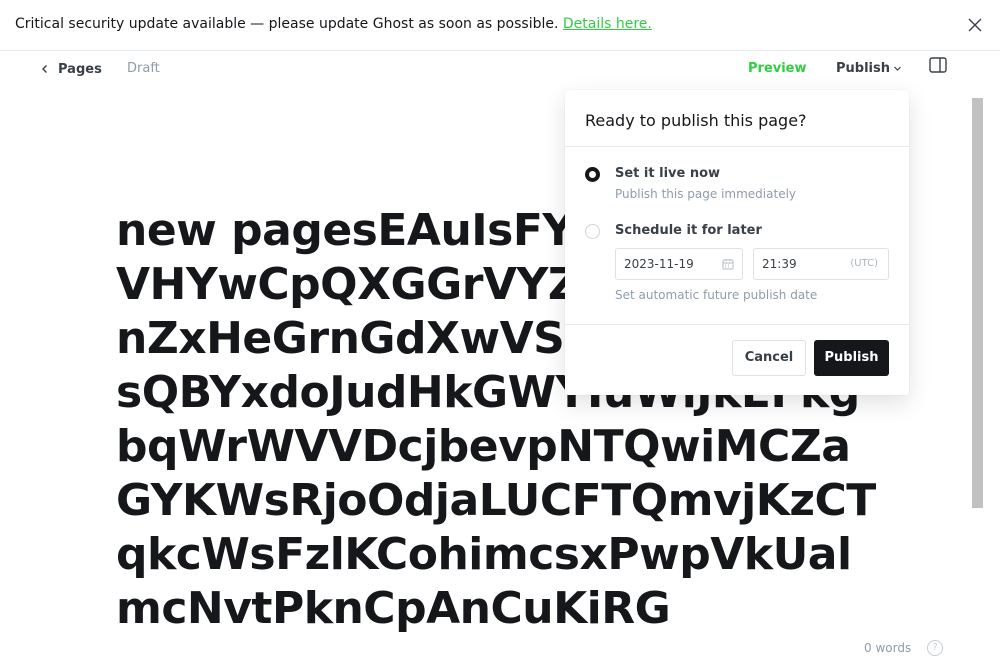 This screenshot has width=1000, height=660. Describe the element at coordinates (607, 24) in the screenshot. I see `banner-details-link: Details here.` at that location.